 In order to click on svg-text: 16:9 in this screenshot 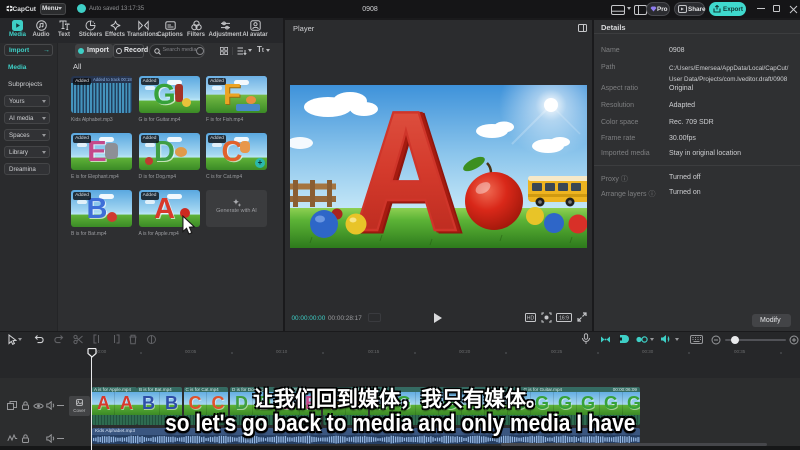, I will do `click(564, 319)`.